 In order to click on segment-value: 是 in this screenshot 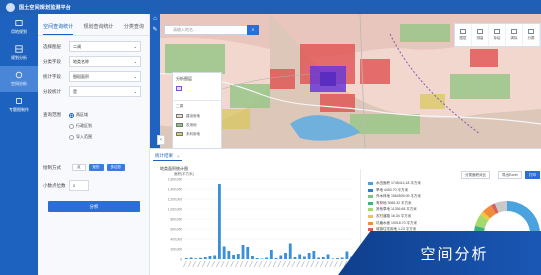, I will do `click(75, 91)`.